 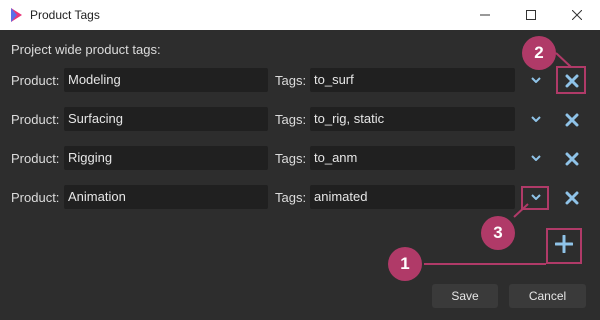 I want to click on dropdown-highlight-box, so click(x=535, y=198).